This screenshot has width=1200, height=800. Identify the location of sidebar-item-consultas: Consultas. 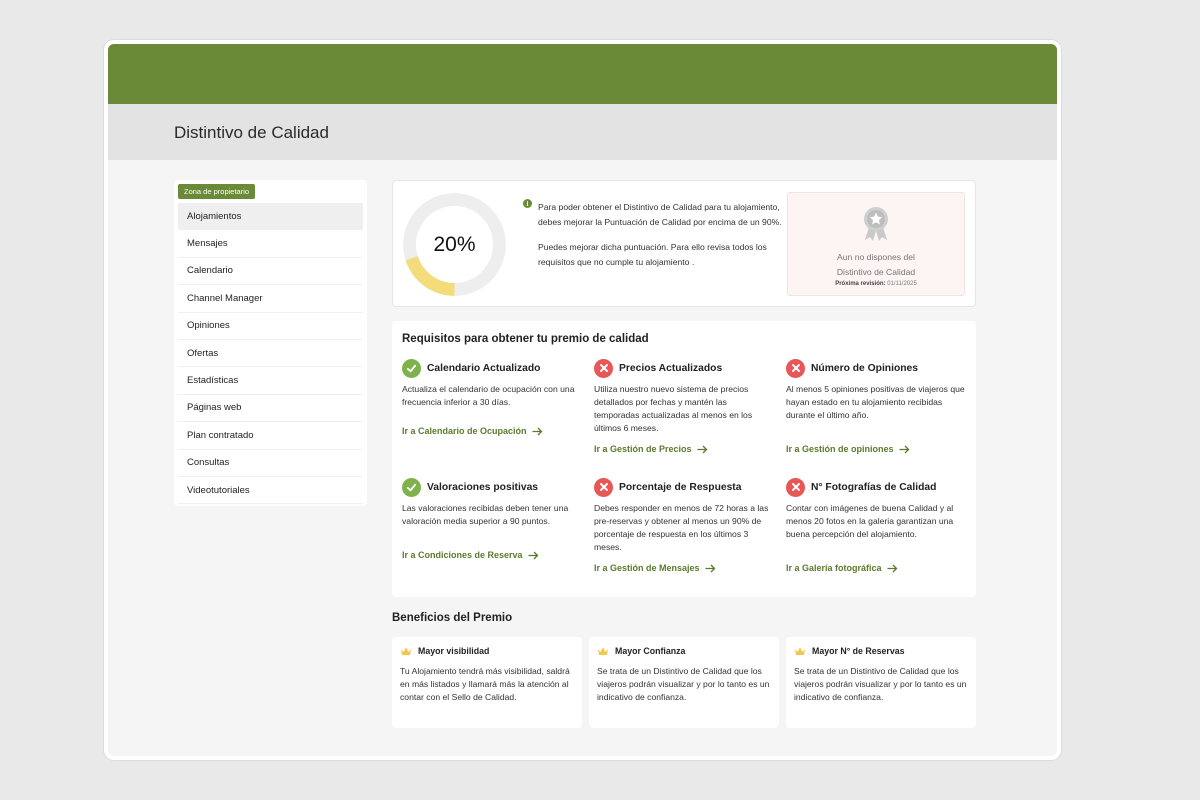
(270, 463).